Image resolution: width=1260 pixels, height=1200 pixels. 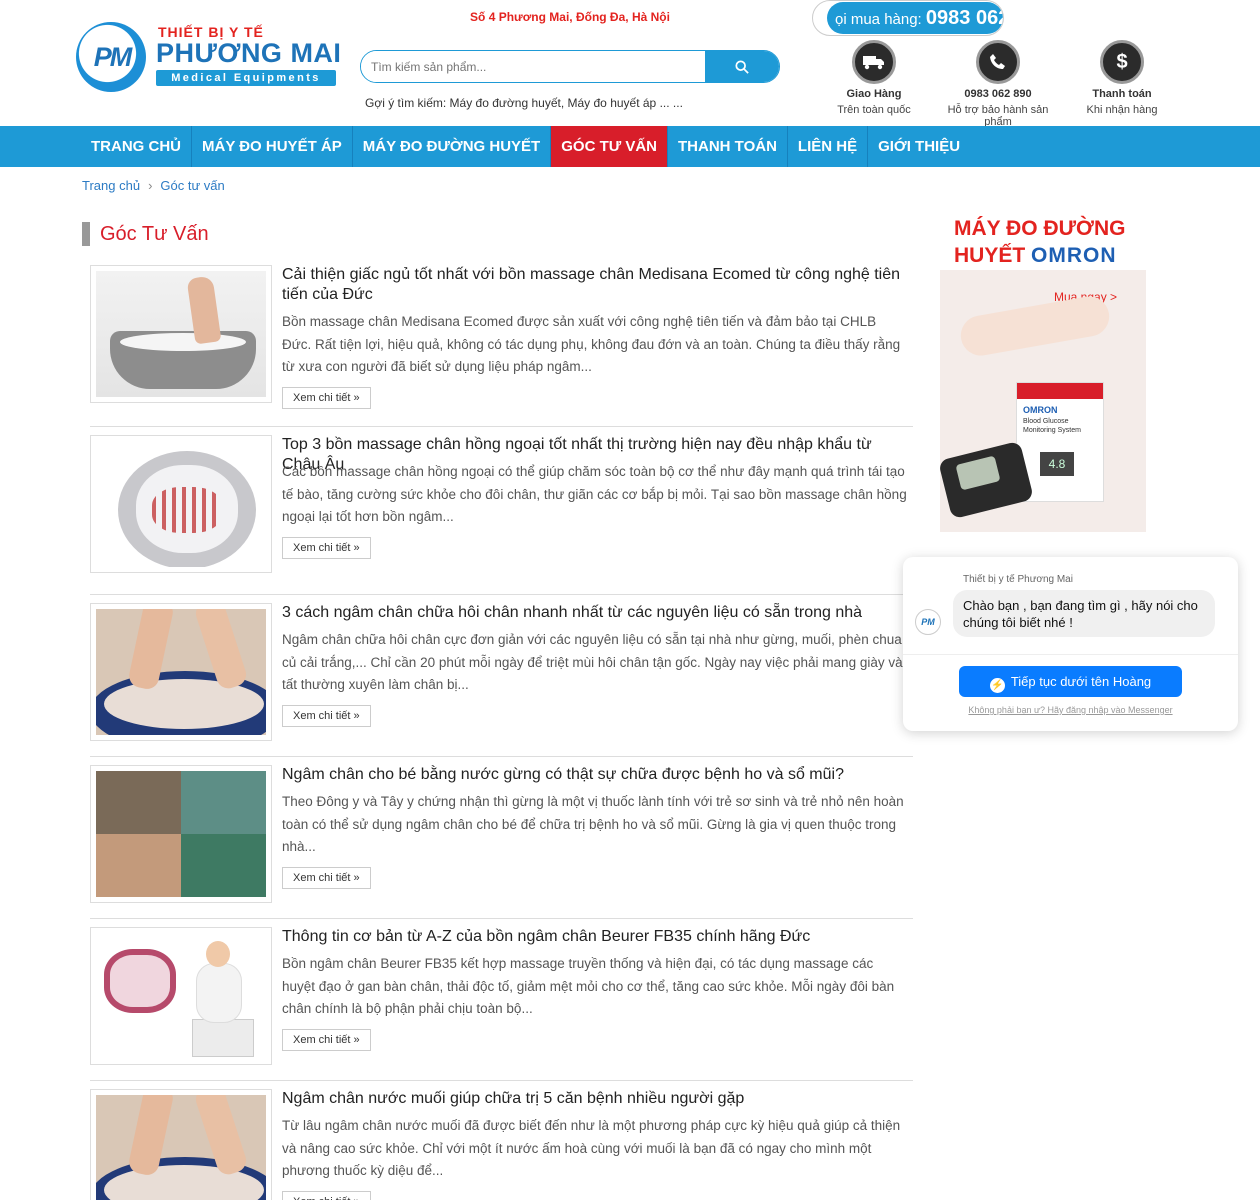 I want to click on breadcrumb-home: Trang chủ, so click(x=111, y=185).